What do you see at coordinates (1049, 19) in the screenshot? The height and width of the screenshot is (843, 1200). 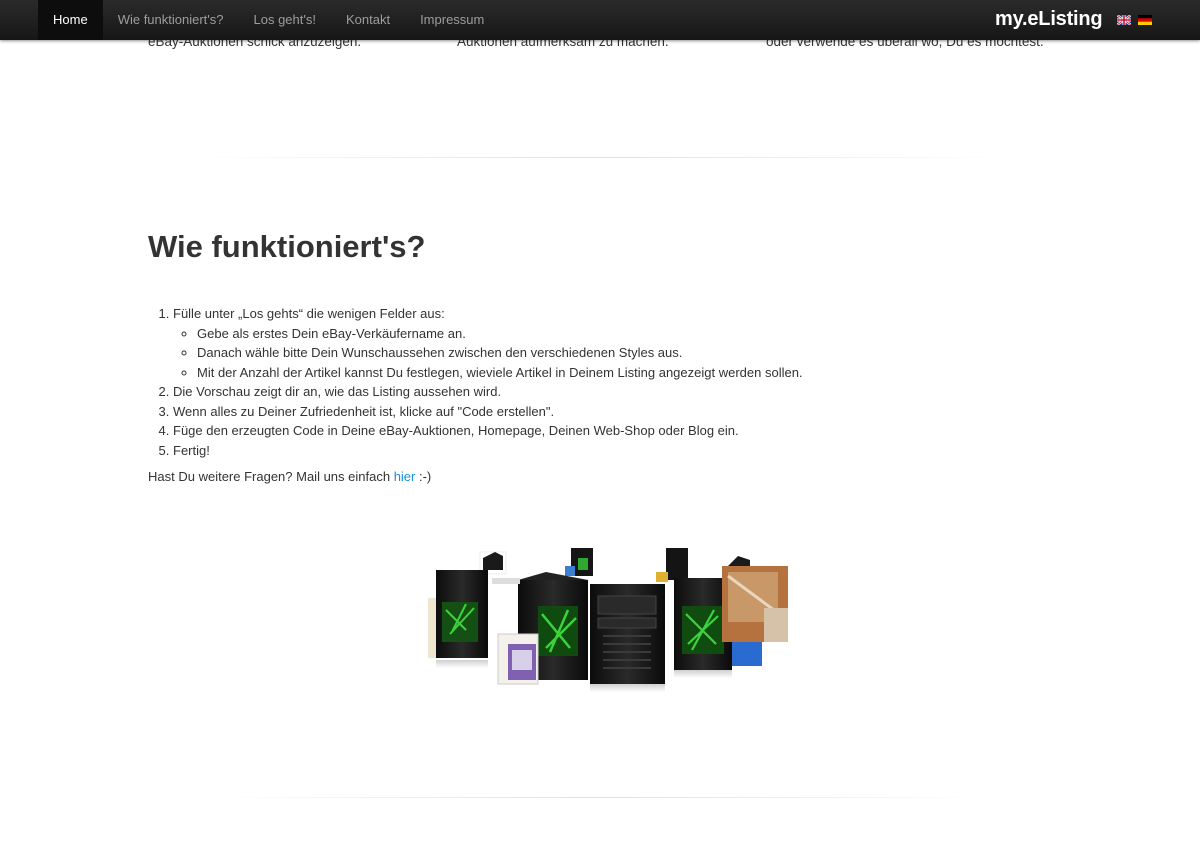 I see `brand-logo: my.eListing` at bounding box center [1049, 19].